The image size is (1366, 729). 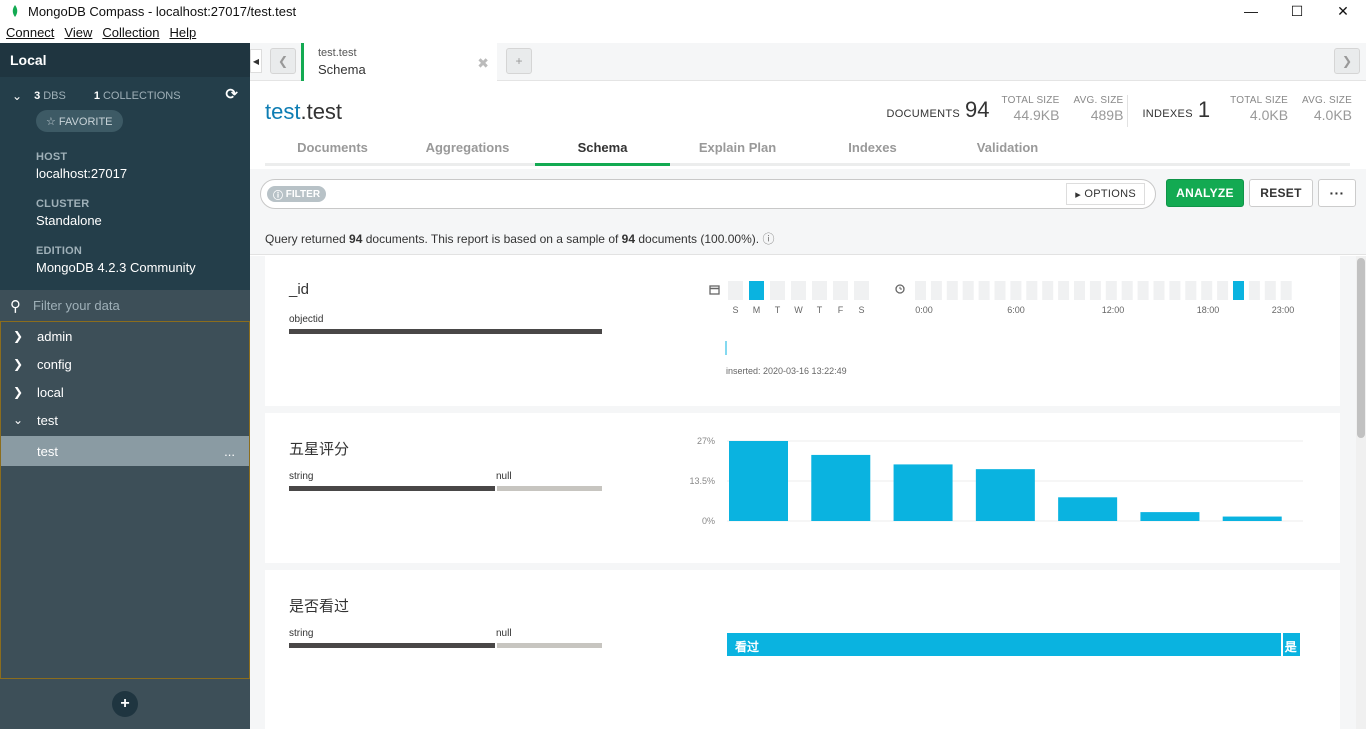 What do you see at coordinates (737, 146) in the screenshot?
I see `tab-explain-plan: Explain Plan` at bounding box center [737, 146].